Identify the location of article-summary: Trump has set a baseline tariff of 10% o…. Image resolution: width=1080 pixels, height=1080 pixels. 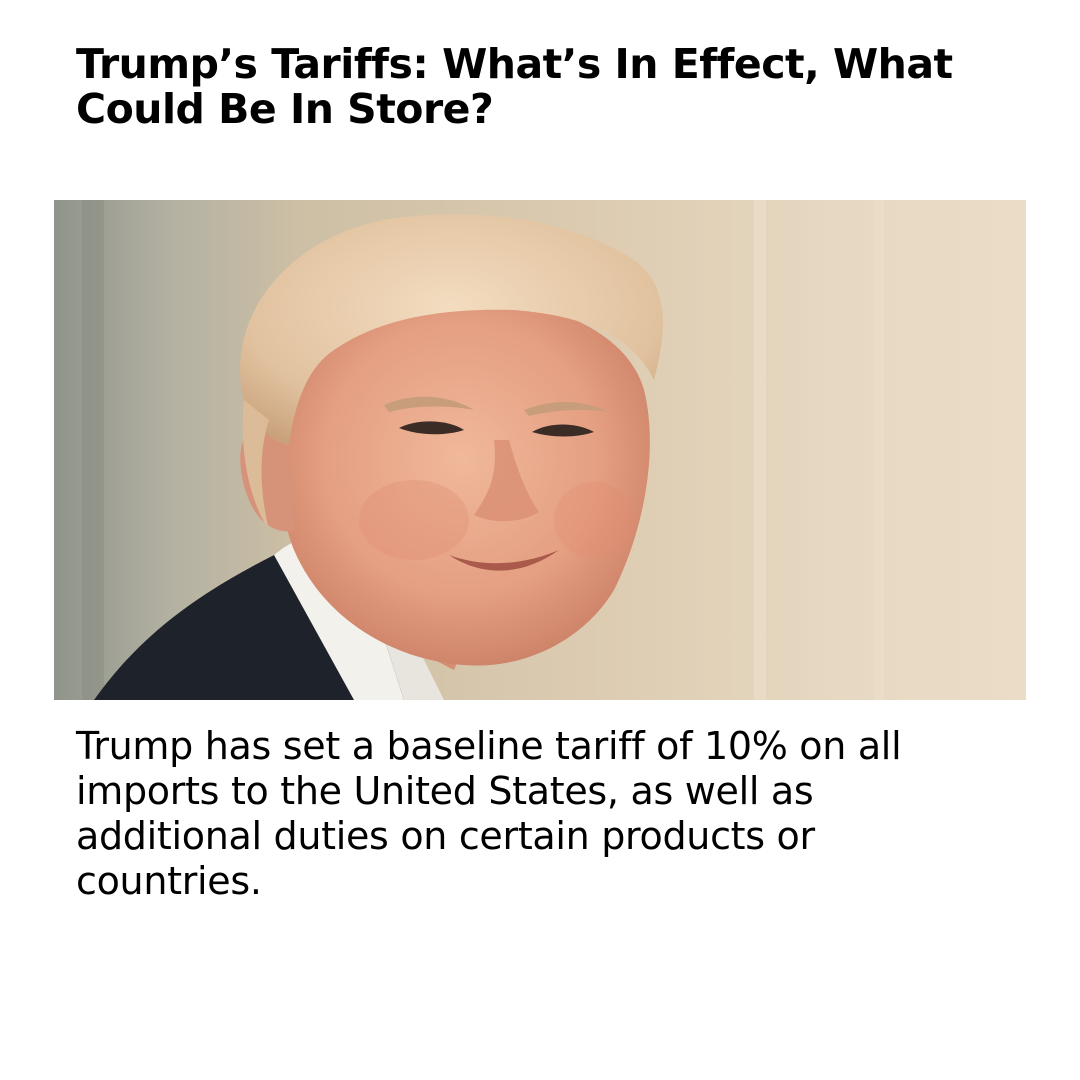
(489, 813).